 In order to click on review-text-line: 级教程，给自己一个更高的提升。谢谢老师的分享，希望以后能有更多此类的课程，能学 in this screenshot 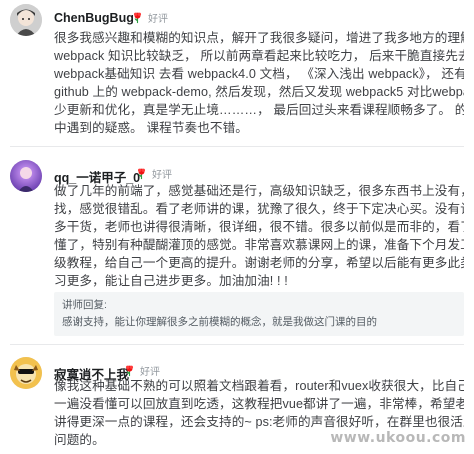, I will do `click(259, 263)`.